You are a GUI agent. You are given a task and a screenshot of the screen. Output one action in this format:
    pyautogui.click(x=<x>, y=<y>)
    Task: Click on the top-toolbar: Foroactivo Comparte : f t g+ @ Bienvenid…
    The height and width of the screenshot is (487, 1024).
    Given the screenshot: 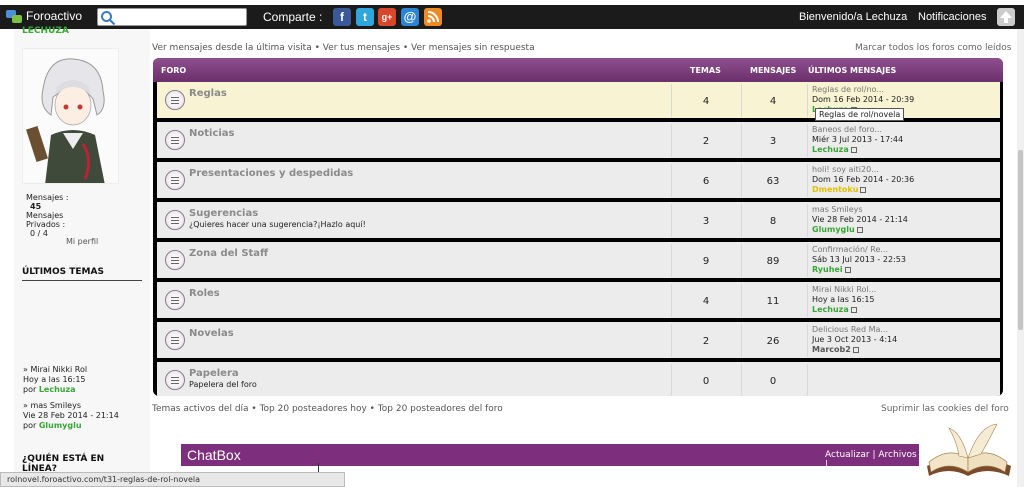 What is the action you would take?
    pyautogui.click(x=512, y=17)
    